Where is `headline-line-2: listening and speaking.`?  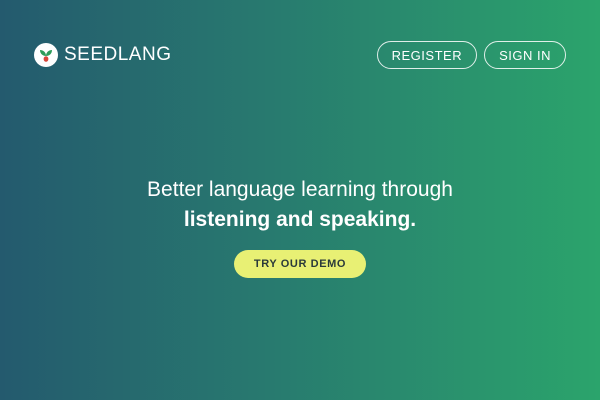
headline-line-2: listening and speaking. is located at coordinates (300, 219).